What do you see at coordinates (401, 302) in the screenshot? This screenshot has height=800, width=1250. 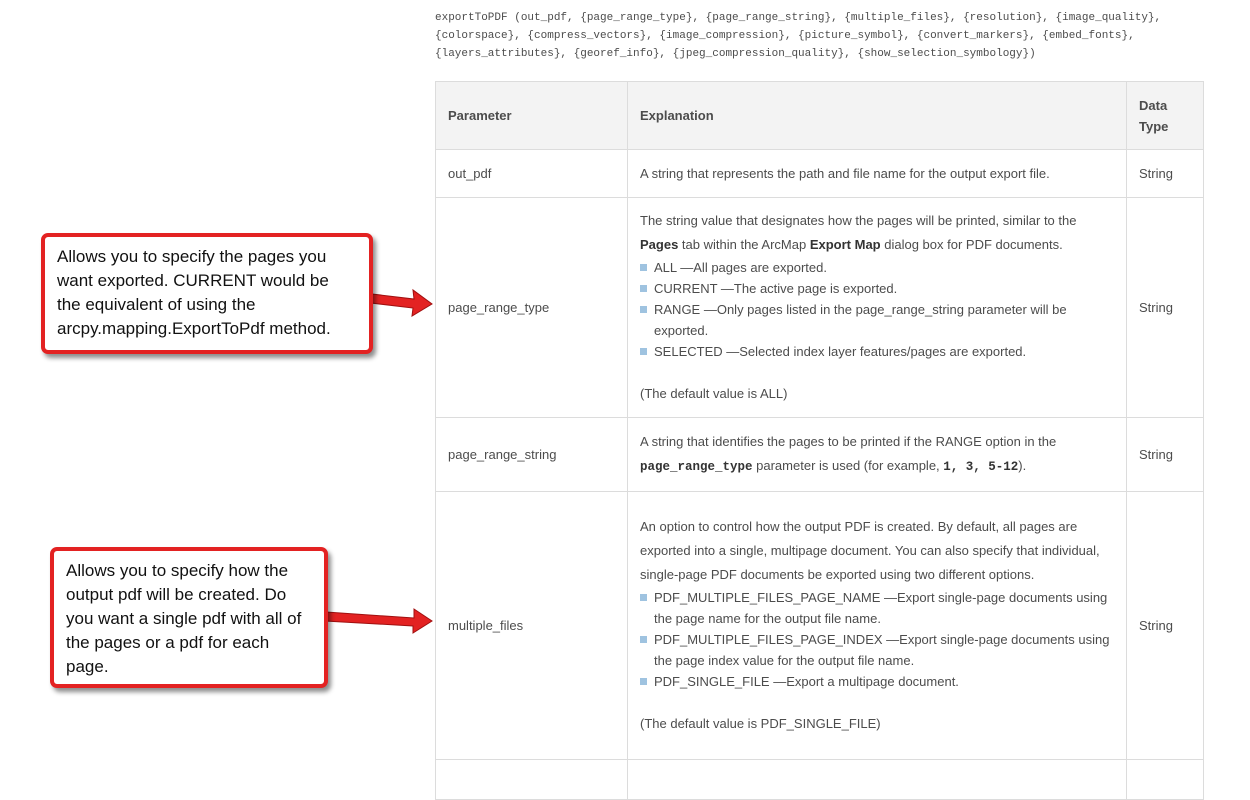 I see `arrow-to-page-range-type` at bounding box center [401, 302].